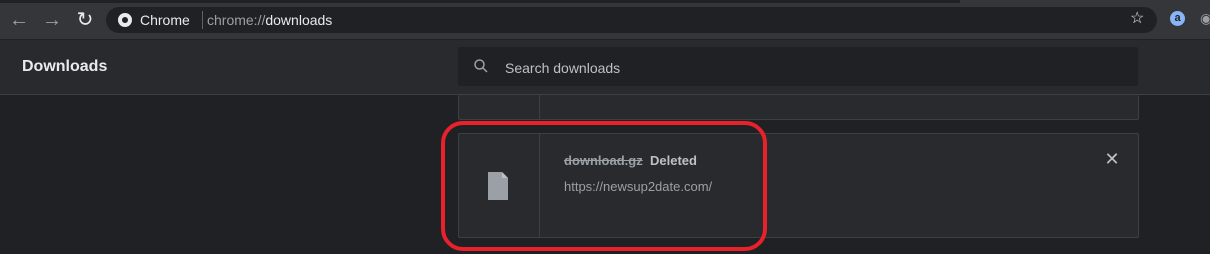 Image resolution: width=1210 pixels, height=254 pixels. What do you see at coordinates (498, 186) in the screenshot?
I see `file-icon` at bounding box center [498, 186].